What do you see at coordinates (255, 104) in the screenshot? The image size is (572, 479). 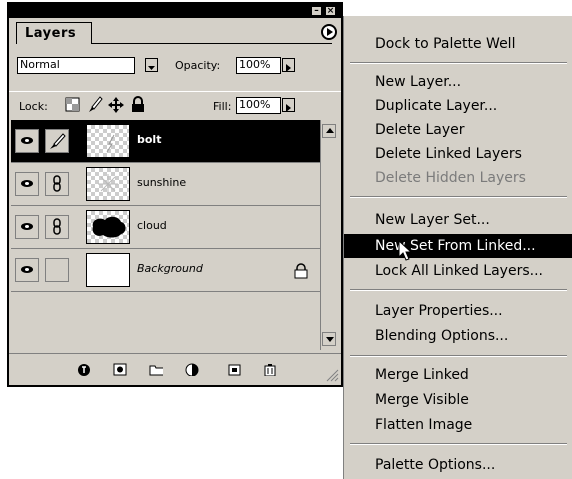 I see `fill-value: 100%` at bounding box center [255, 104].